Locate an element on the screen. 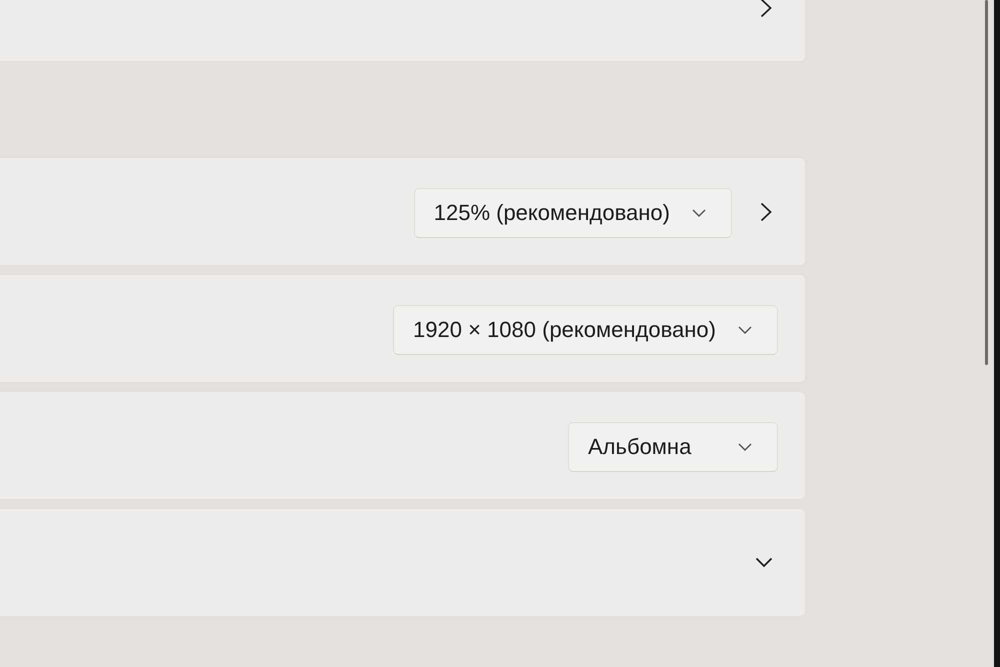  scrollbar-thumb is located at coordinates (986, 182).